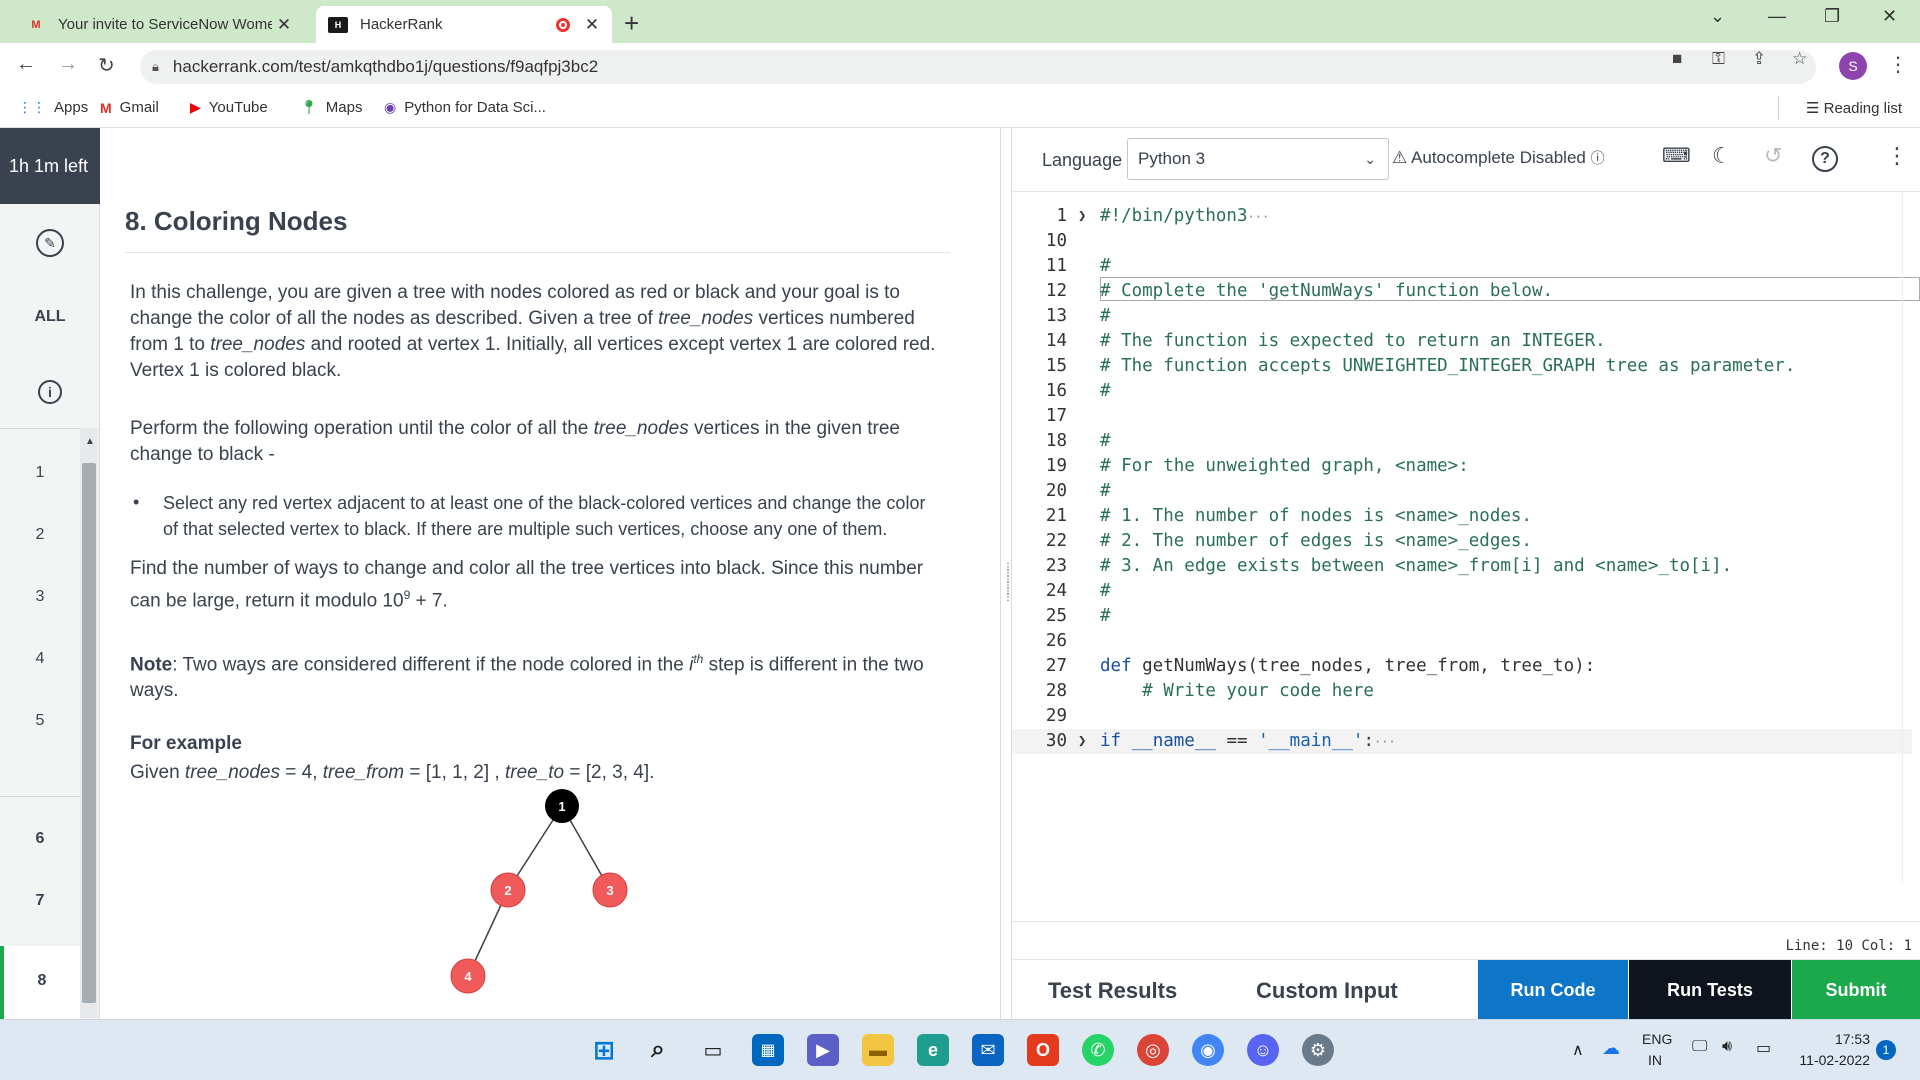 The width and height of the screenshot is (1920, 1080). What do you see at coordinates (1462, 416) in the screenshot?
I see `code-line: 17` at bounding box center [1462, 416].